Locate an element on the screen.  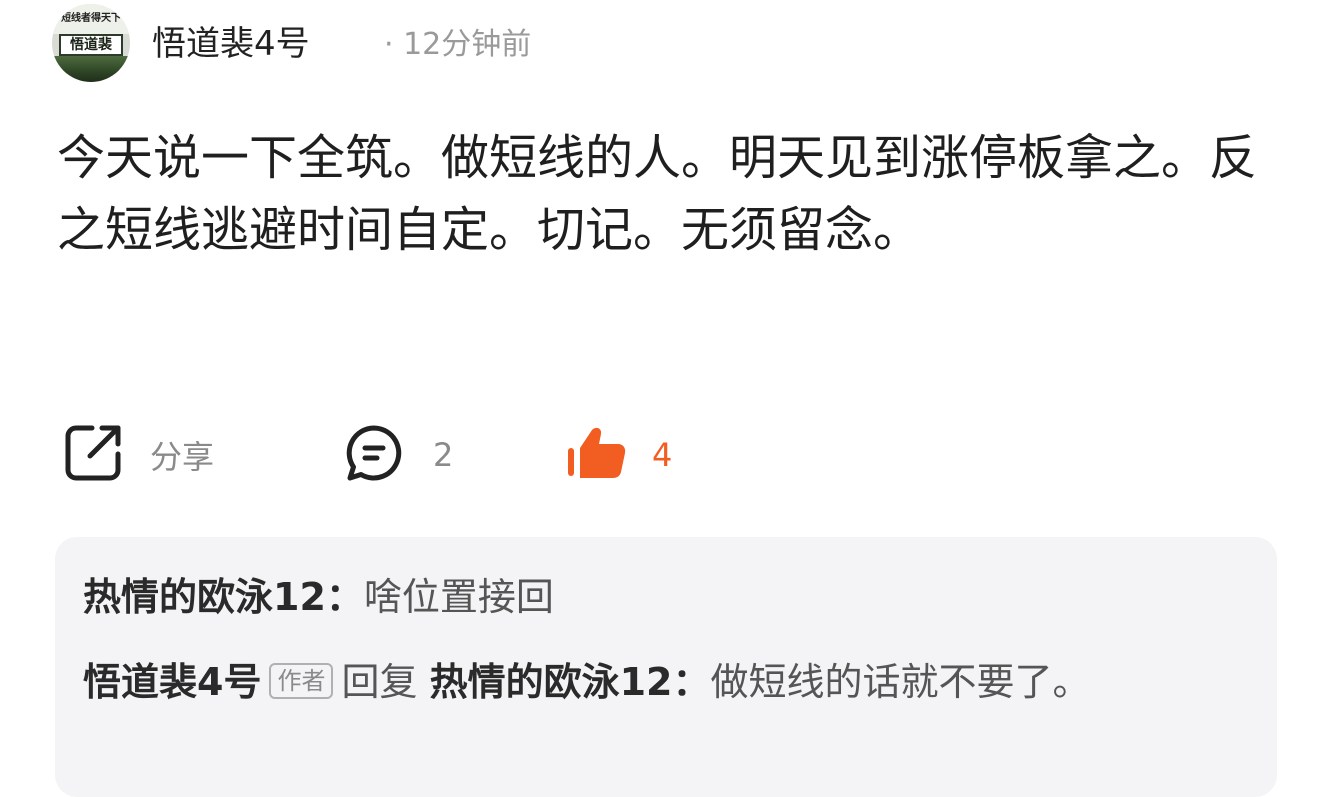
comment-icon is located at coordinates (374, 455).